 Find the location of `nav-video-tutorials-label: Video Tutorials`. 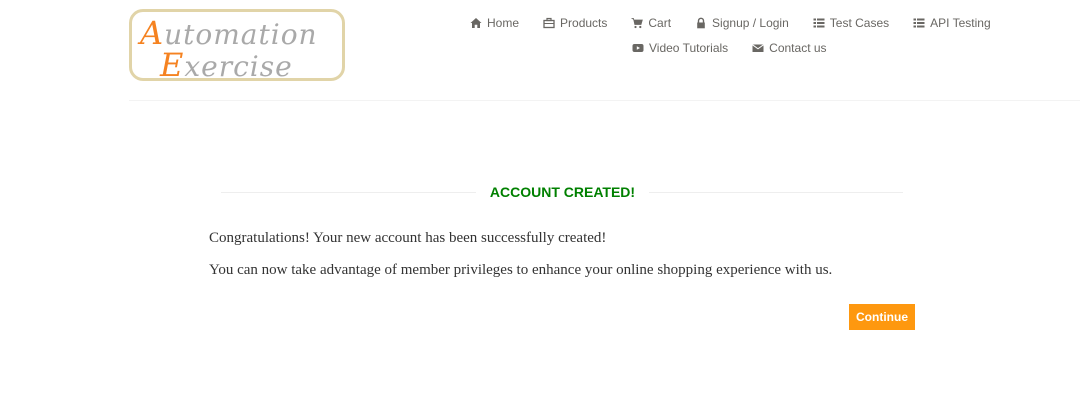

nav-video-tutorials-label: Video Tutorials is located at coordinates (689, 48).